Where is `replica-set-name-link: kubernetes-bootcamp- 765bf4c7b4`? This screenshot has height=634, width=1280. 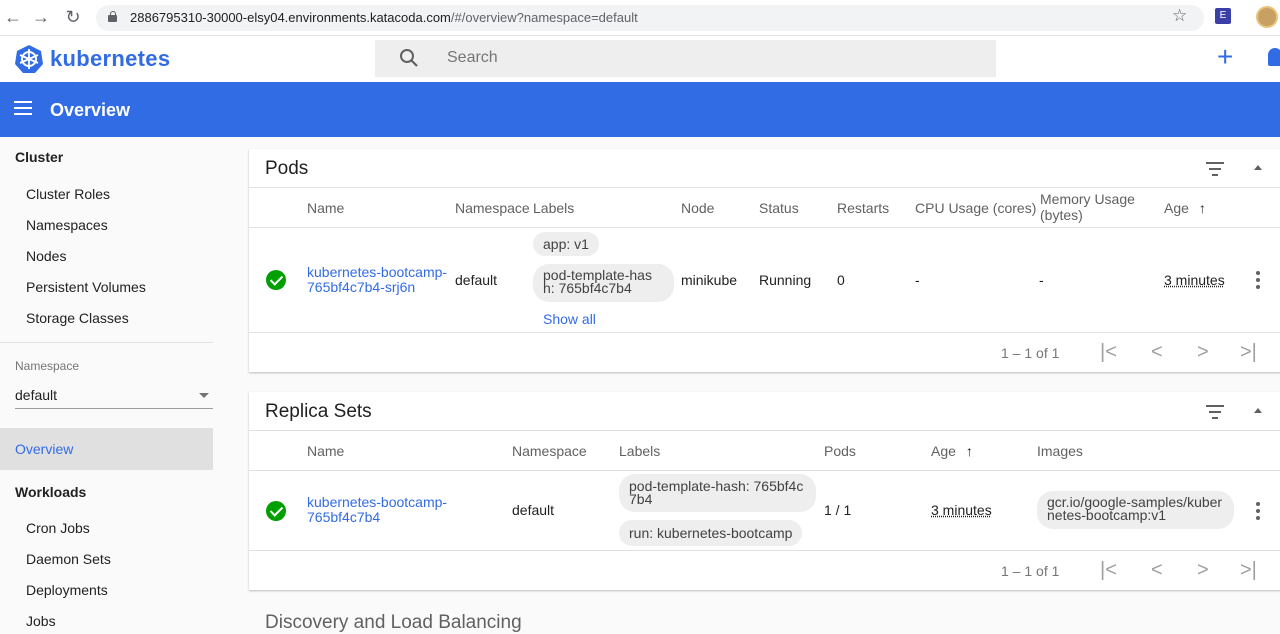 replica-set-name-link: kubernetes-bootcamp- 765bf4c7b4 is located at coordinates (377, 510).